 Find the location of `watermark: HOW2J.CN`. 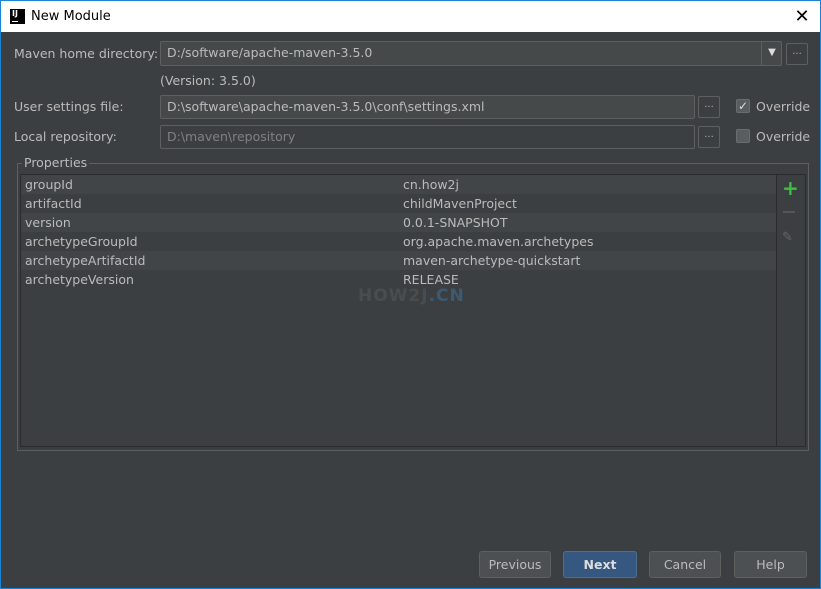

watermark: HOW2J.CN is located at coordinates (411, 296).